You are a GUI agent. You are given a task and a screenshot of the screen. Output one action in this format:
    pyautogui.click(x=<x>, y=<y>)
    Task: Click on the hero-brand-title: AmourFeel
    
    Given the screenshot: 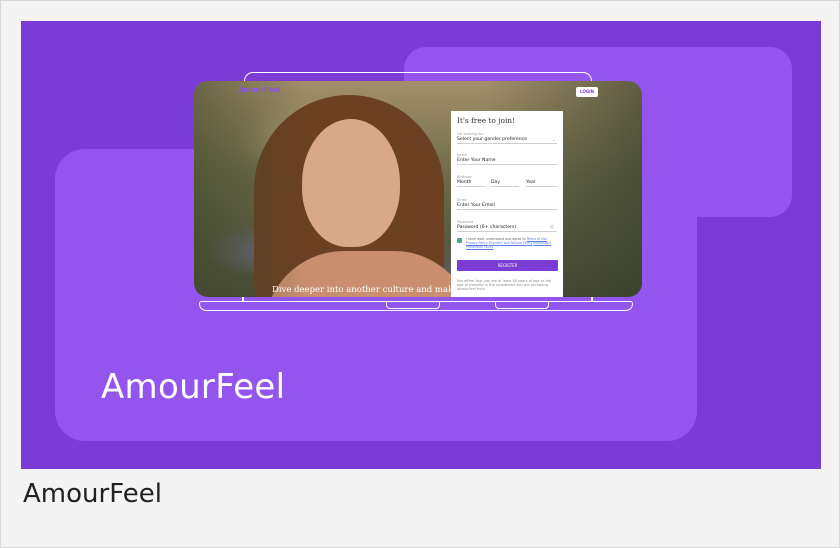 What is the action you would take?
    pyautogui.click(x=193, y=387)
    